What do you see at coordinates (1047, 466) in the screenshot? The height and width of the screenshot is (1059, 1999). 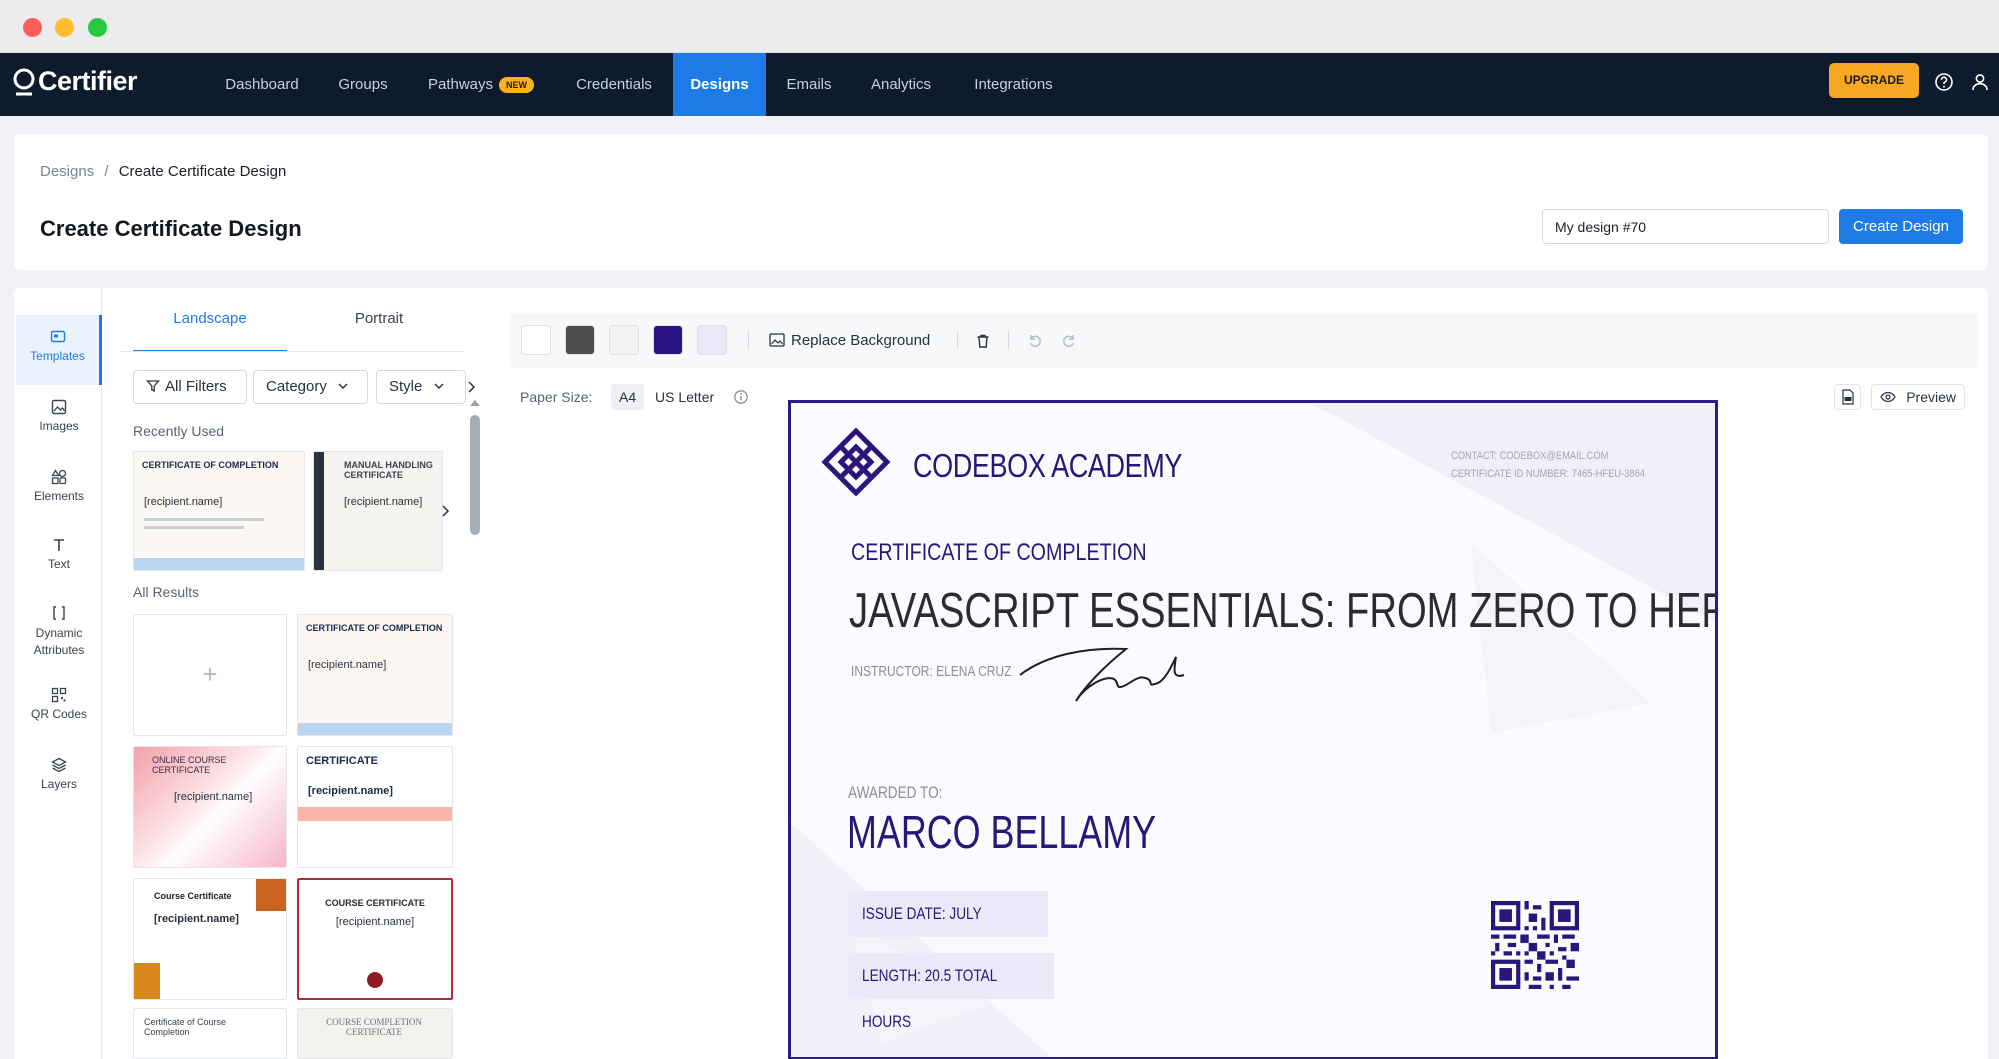 I see `academy-name: CODEBOX ACADEMY` at bounding box center [1047, 466].